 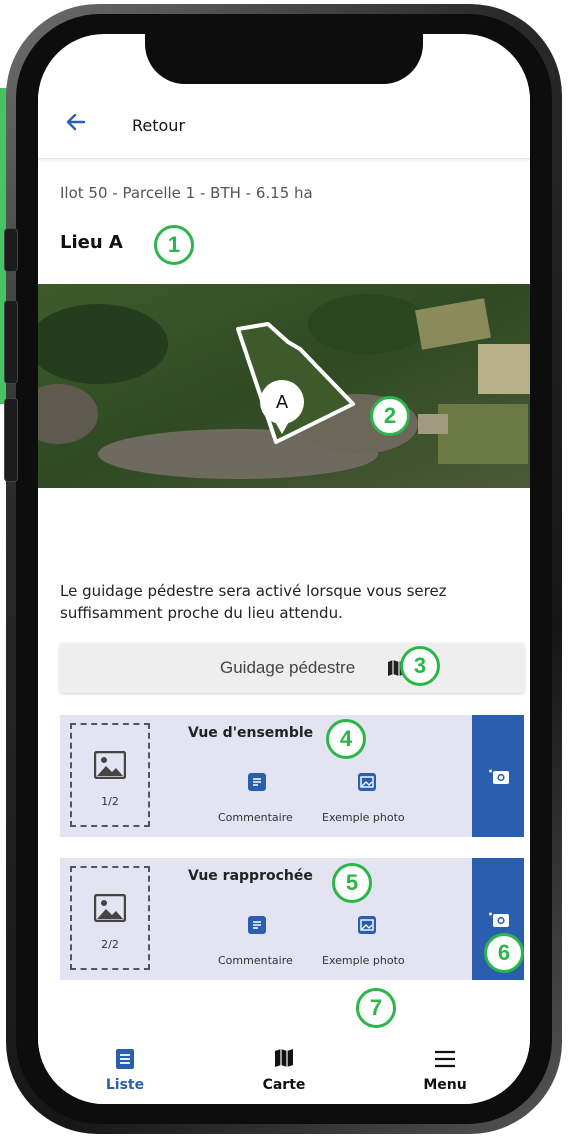 I want to click on annotation-badge-1: 1, so click(x=174, y=245).